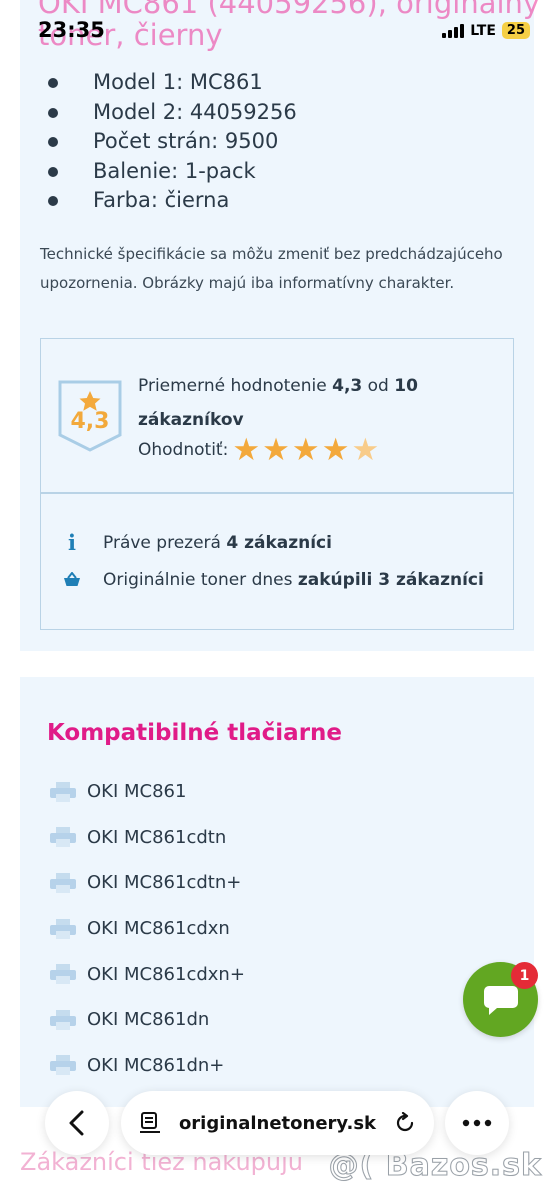 This screenshot has width=554, height=1200. I want to click on status-indicators: LTE 25, so click(486, 30).